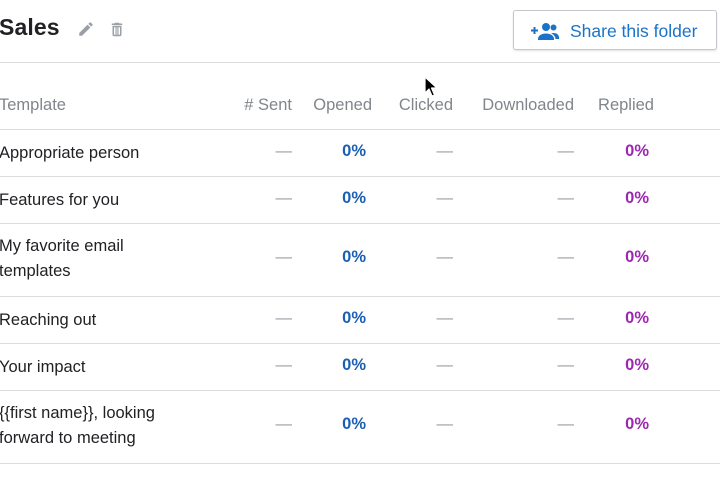  I want to click on table-row: Reaching out — 0% — — 0%, so click(360, 320).